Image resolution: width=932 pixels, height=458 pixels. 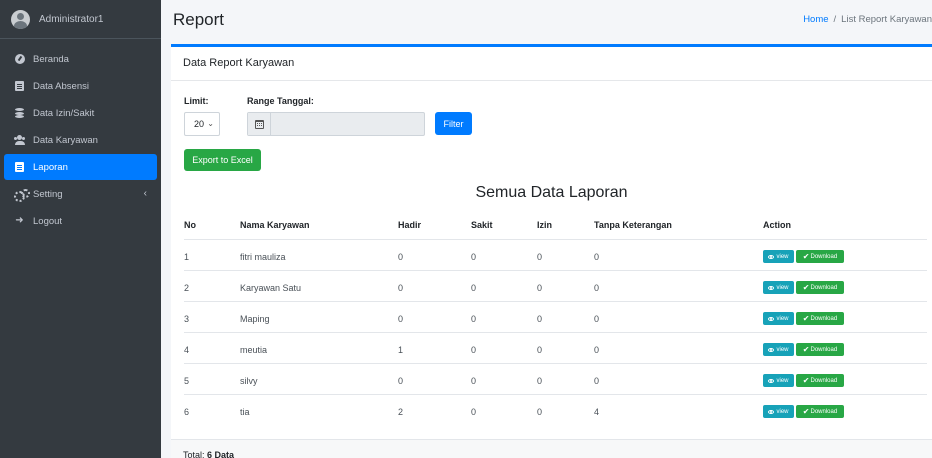 I want to click on breadcrumb-home-link: Home, so click(x=815, y=19).